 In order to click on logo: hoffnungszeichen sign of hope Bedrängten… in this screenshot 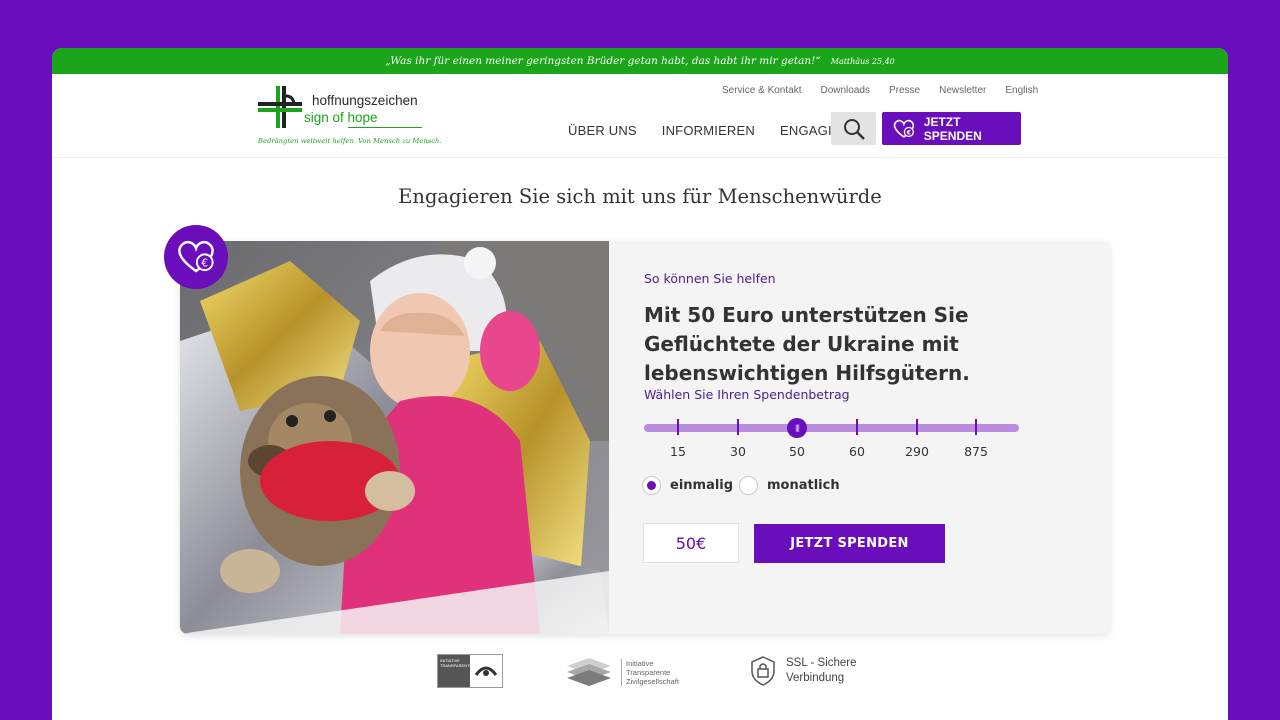, I will do `click(349, 116)`.